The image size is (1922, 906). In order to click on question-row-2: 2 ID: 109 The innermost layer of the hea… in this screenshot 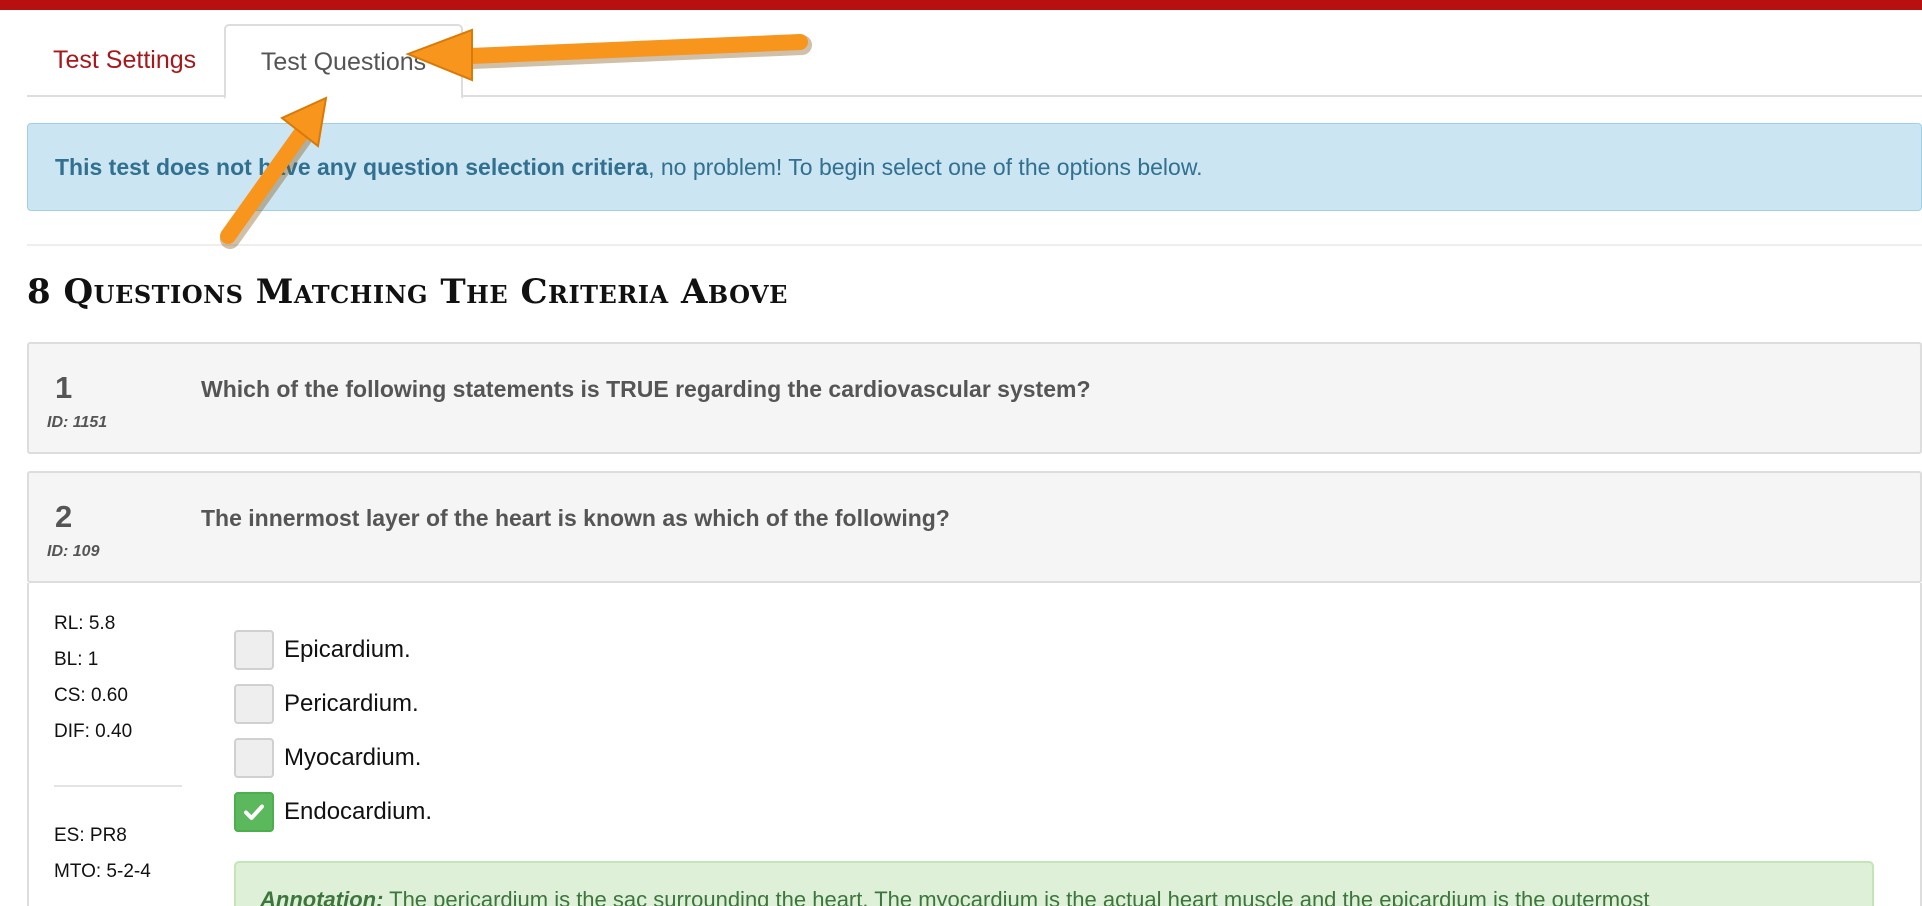, I will do `click(974, 527)`.